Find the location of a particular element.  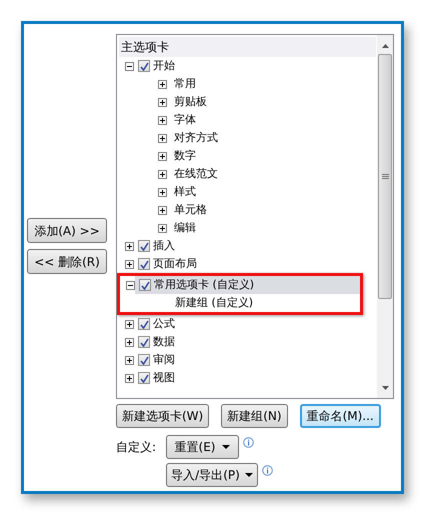

tab-label: 插入 is located at coordinates (164, 246).